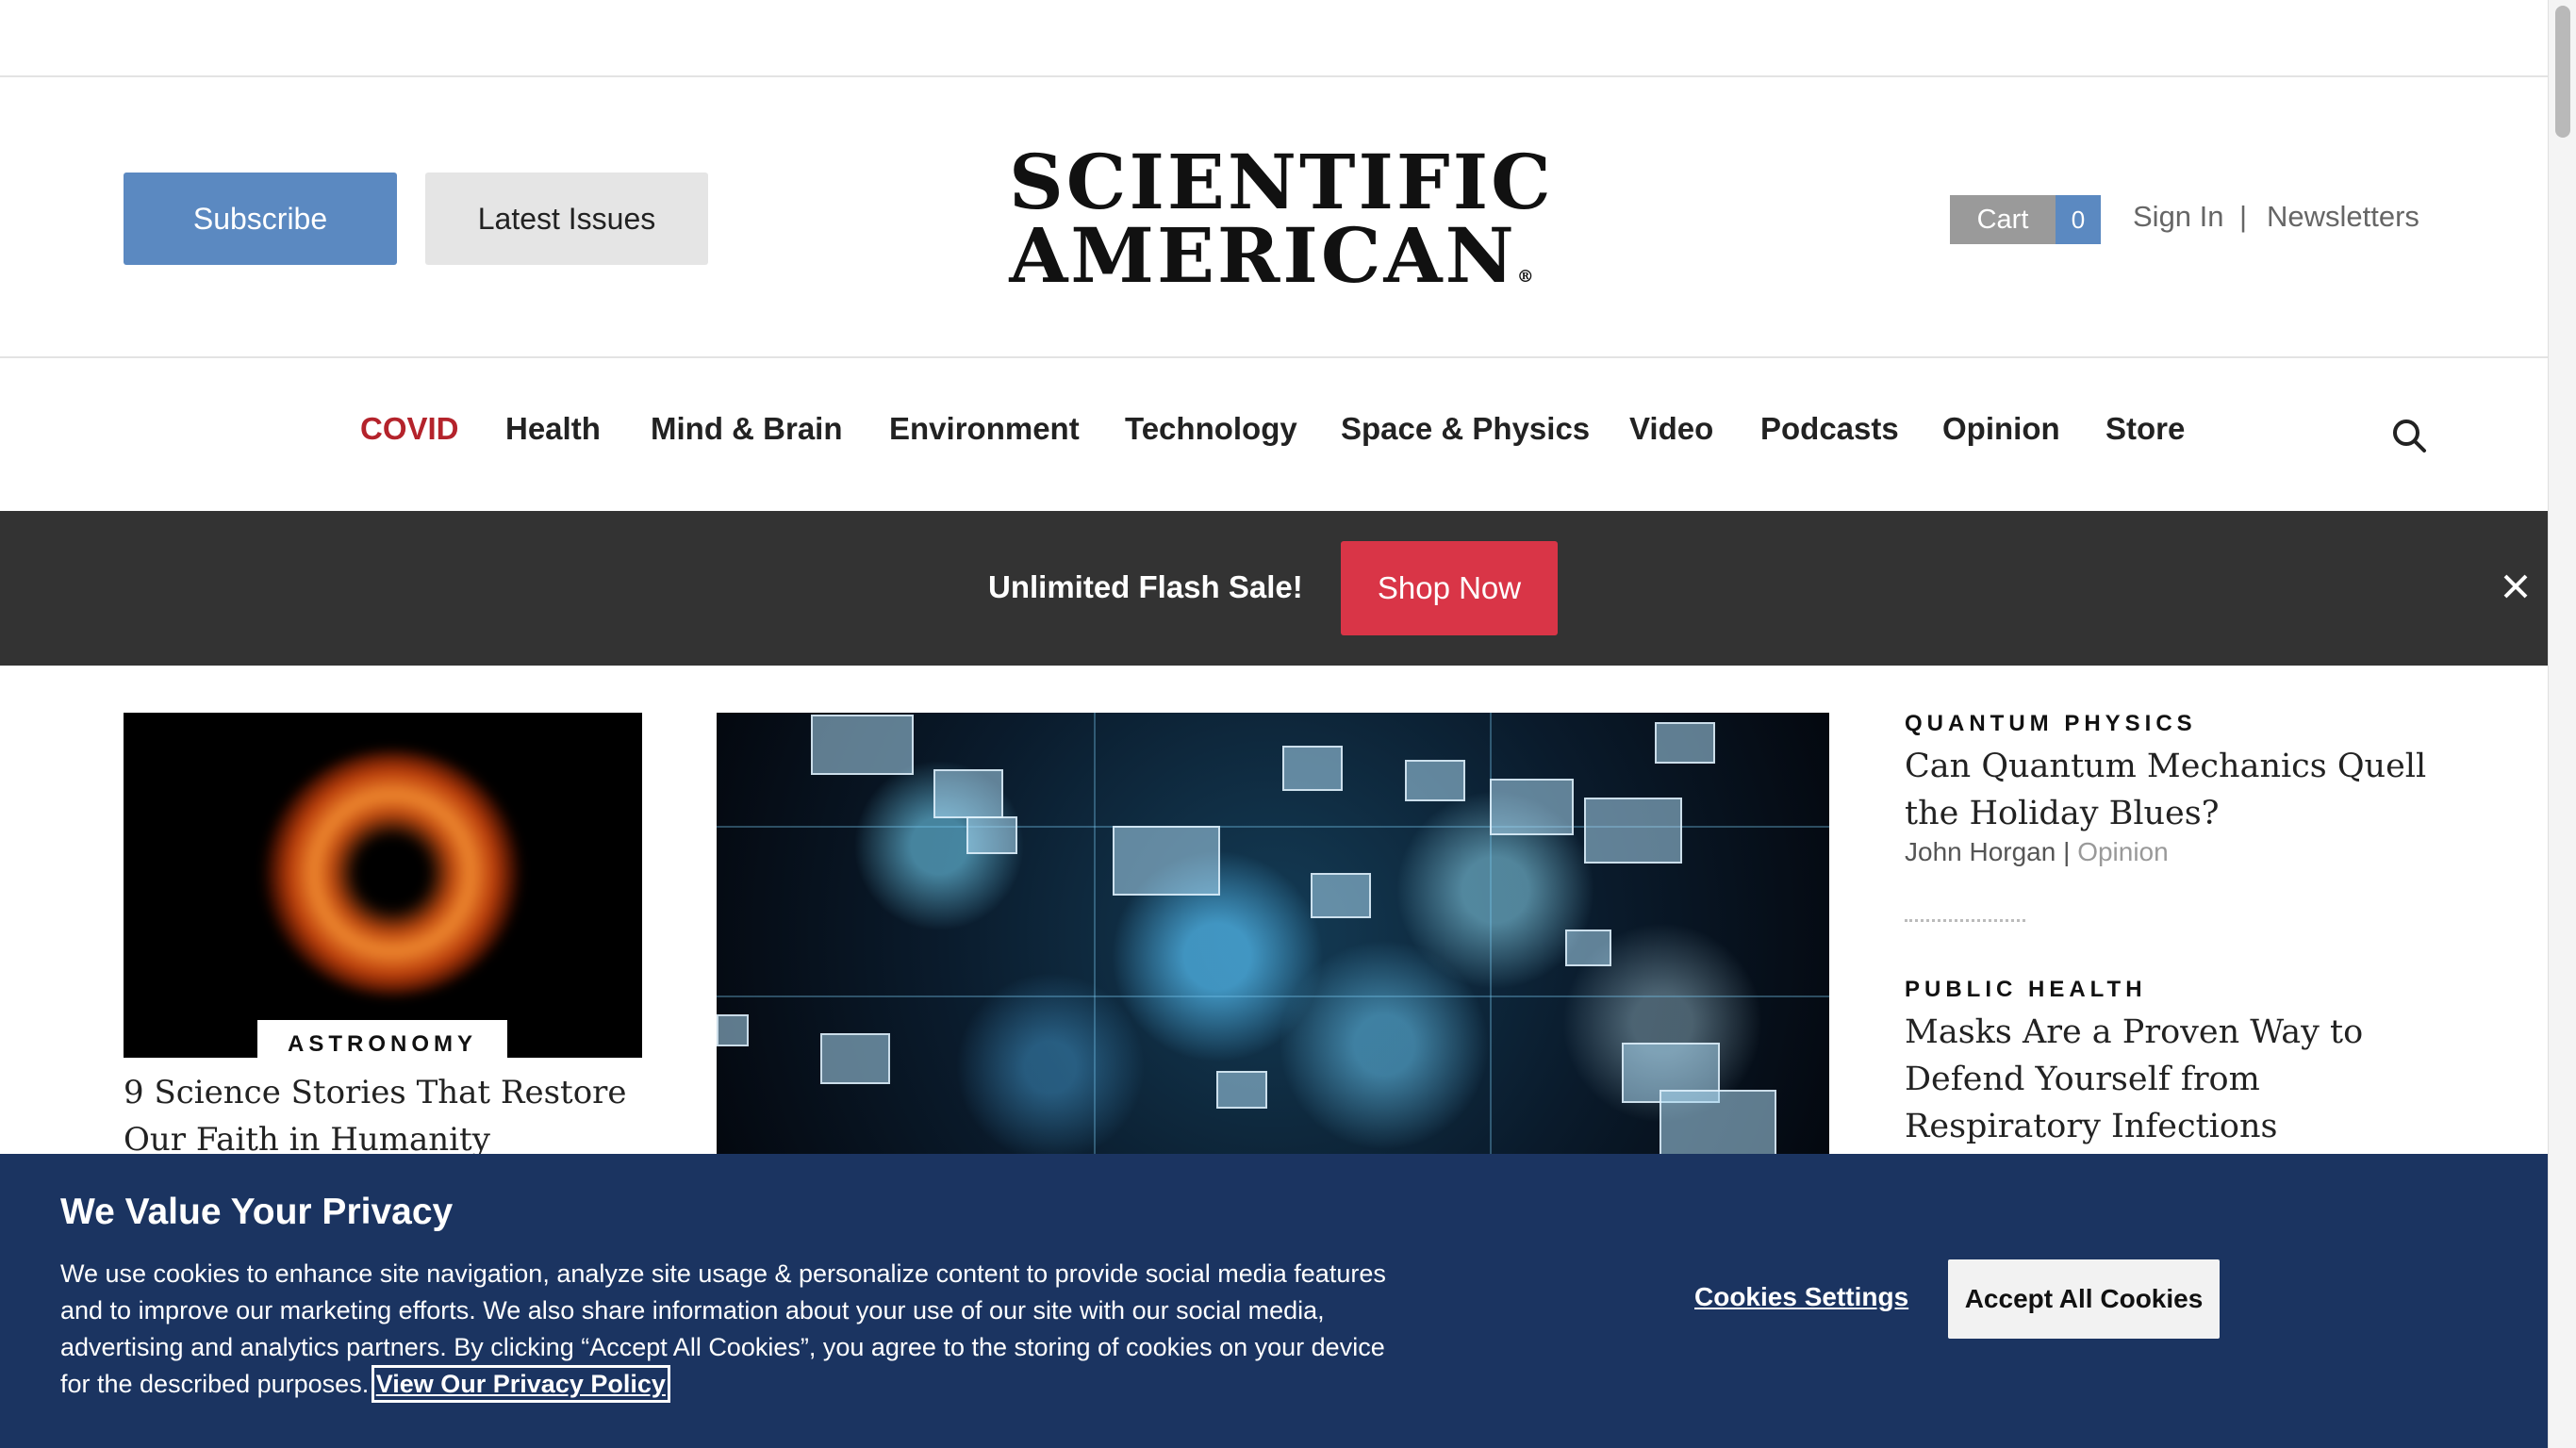 Image resolution: width=2576 pixels, height=1448 pixels. Describe the element at coordinates (984, 429) in the screenshot. I see `nav-item-environment: Environment` at that location.